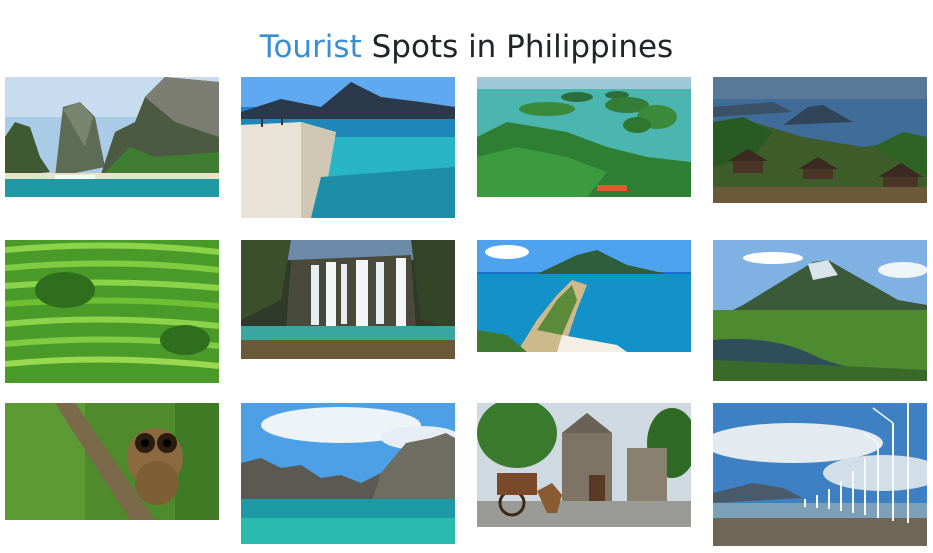 The width and height of the screenshot is (933, 553). What do you see at coordinates (517, 47) in the screenshot?
I see `title-rest: Spots in Philippines` at bounding box center [517, 47].